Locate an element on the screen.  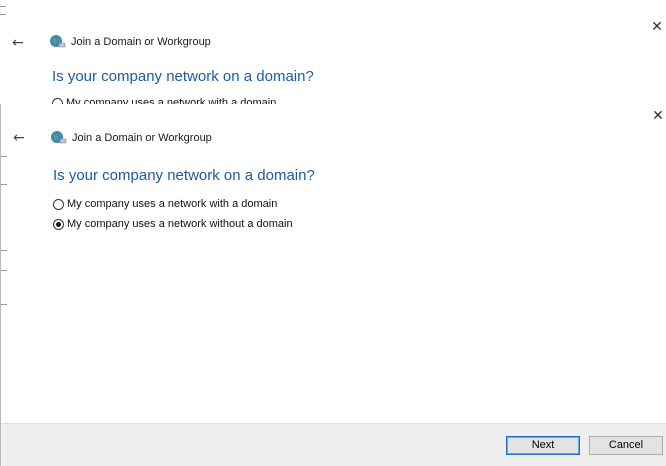
radio-option-with-domain: My company uses a network with a domain is located at coordinates (165, 204).